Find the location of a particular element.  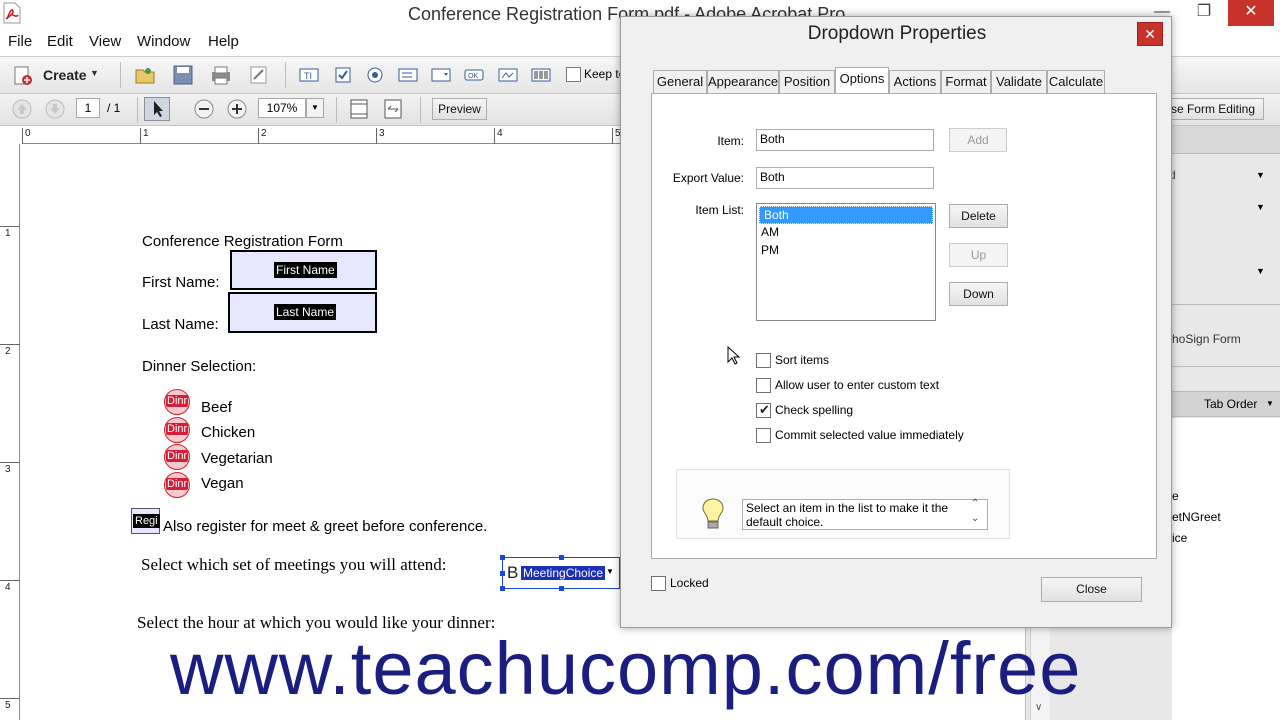

meeting-choice-dropdown-field: B MeetingChoice ▼ is located at coordinates (560, 573).